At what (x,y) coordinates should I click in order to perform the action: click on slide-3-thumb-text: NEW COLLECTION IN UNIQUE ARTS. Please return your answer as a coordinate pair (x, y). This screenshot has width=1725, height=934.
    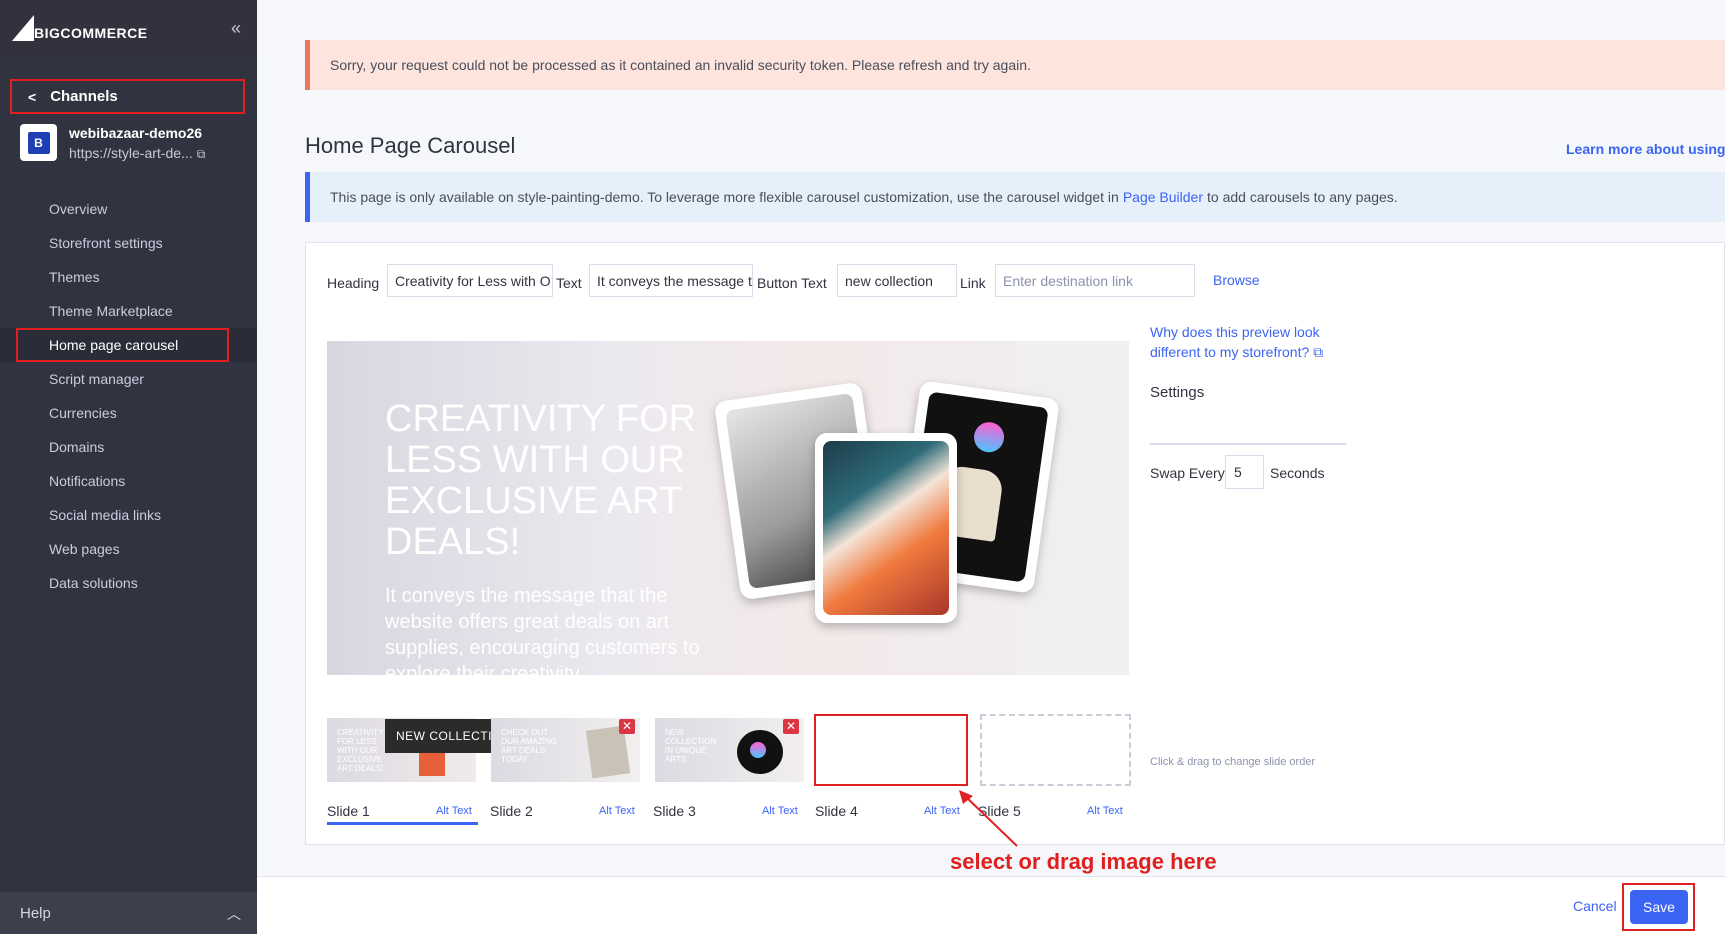
    Looking at the image, I should click on (691, 746).